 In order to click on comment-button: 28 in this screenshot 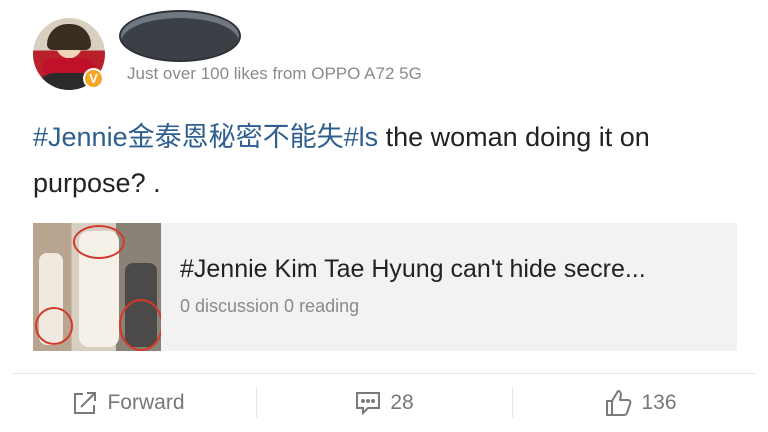, I will do `click(384, 403)`.